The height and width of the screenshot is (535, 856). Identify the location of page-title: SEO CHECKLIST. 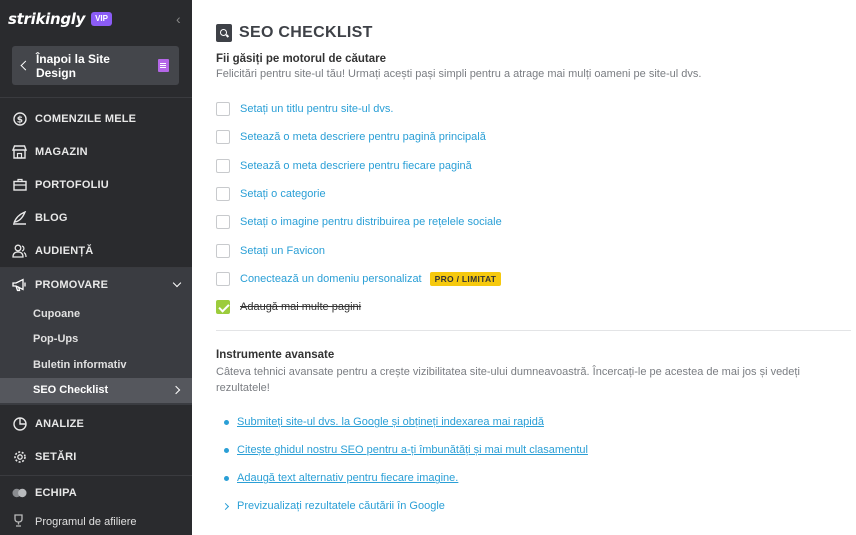
(306, 32).